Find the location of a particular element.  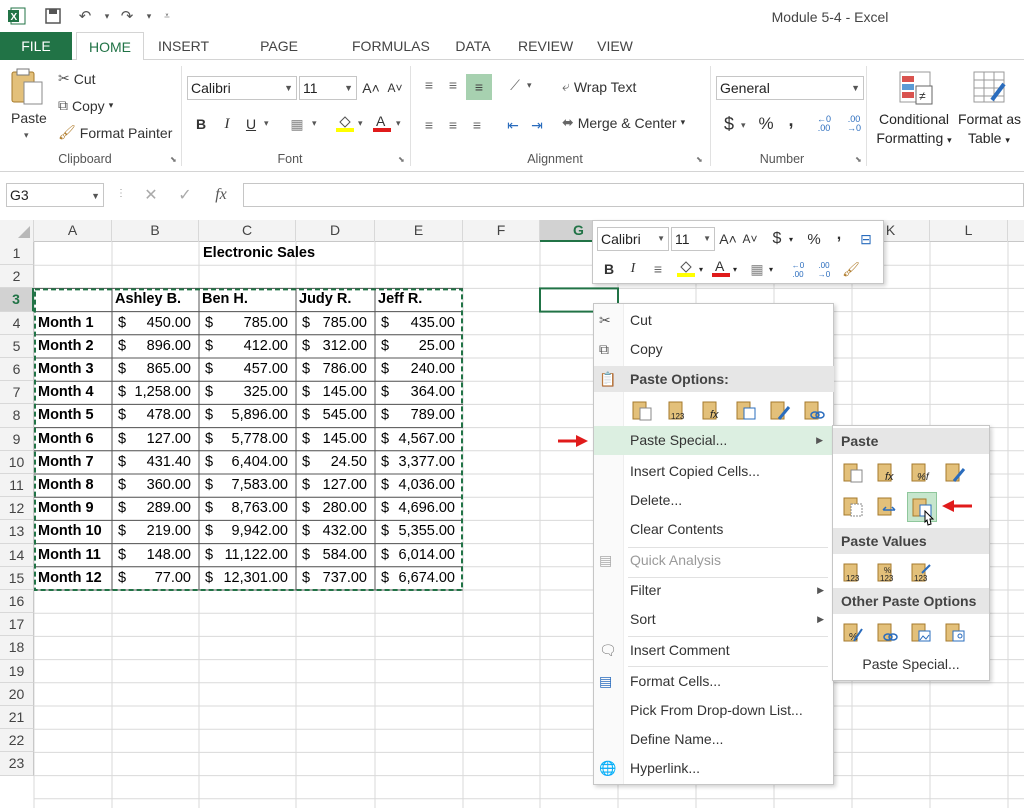

sheet-title-cell: Electronic Sales is located at coordinates (274, 253).